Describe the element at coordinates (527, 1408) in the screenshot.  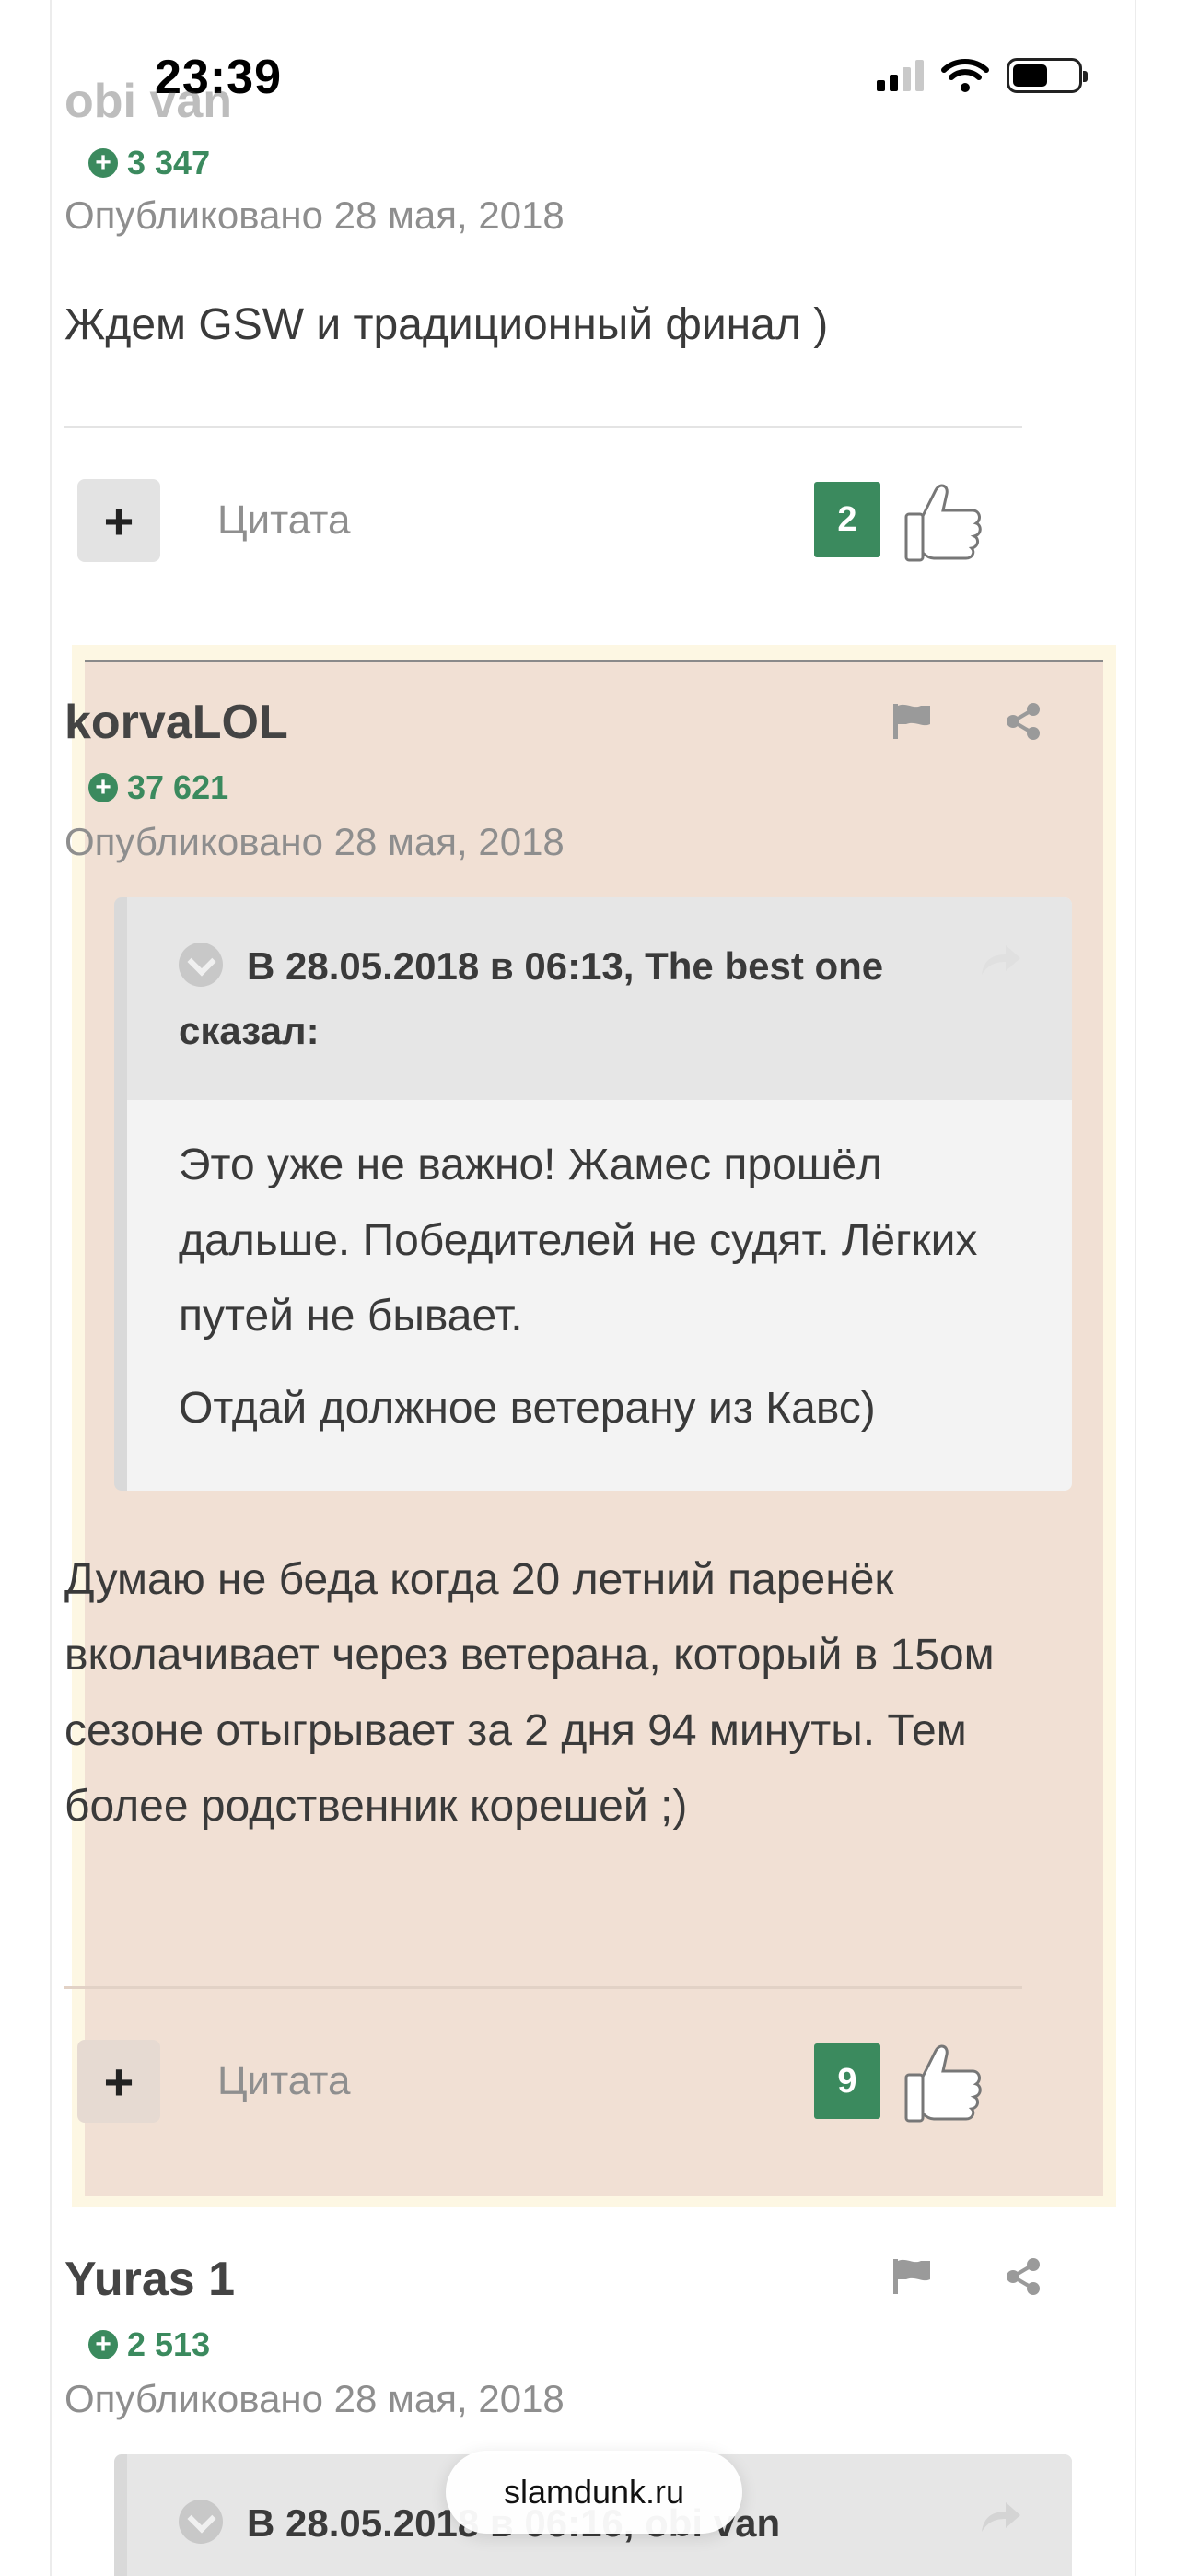
I see `quote-paragraph: Отдай должное ветерану из Кавс)` at that location.